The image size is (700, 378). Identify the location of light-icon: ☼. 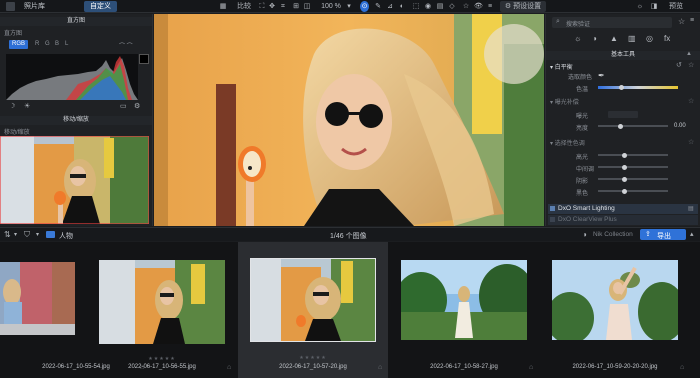
(640, 6).